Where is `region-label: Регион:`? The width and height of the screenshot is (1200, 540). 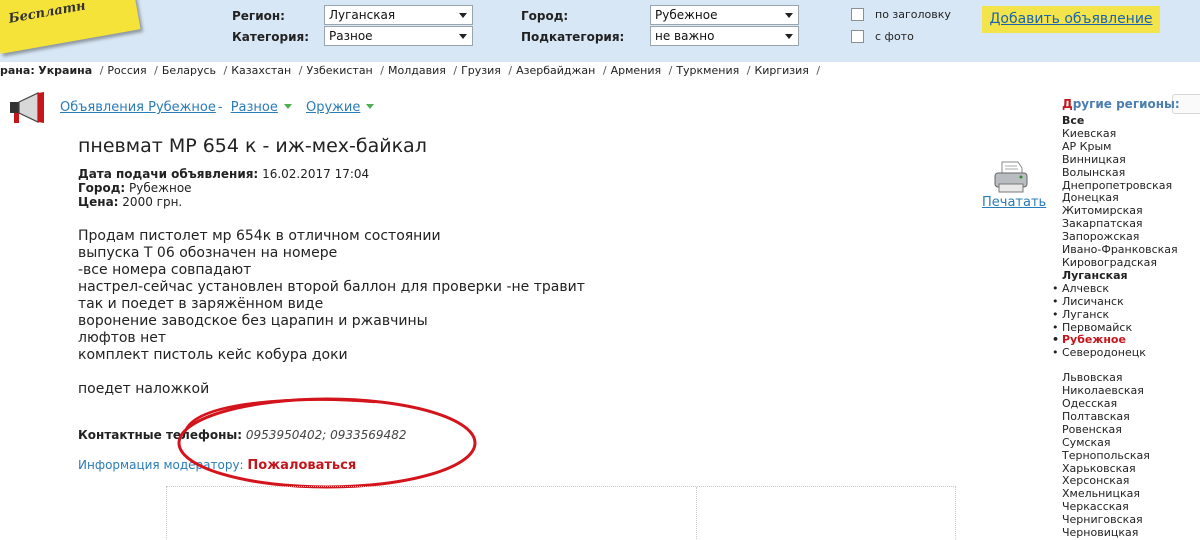 region-label: Регион: is located at coordinates (258, 16).